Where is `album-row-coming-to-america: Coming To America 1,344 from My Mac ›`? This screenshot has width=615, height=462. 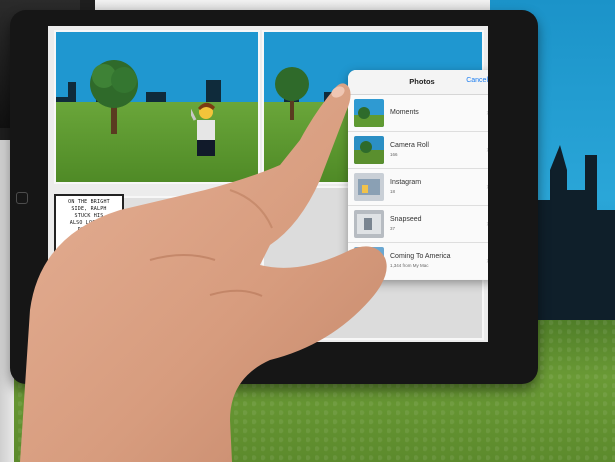
album-row-coming-to-america: Coming To America 1,344 from My Mac › is located at coordinates (418, 261).